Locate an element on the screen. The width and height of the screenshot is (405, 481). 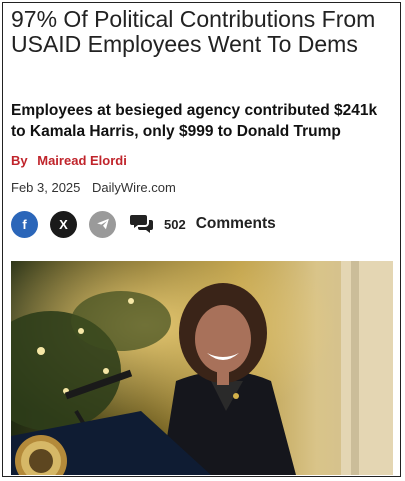
byline: By Mairead Elordi is located at coordinates (69, 160).